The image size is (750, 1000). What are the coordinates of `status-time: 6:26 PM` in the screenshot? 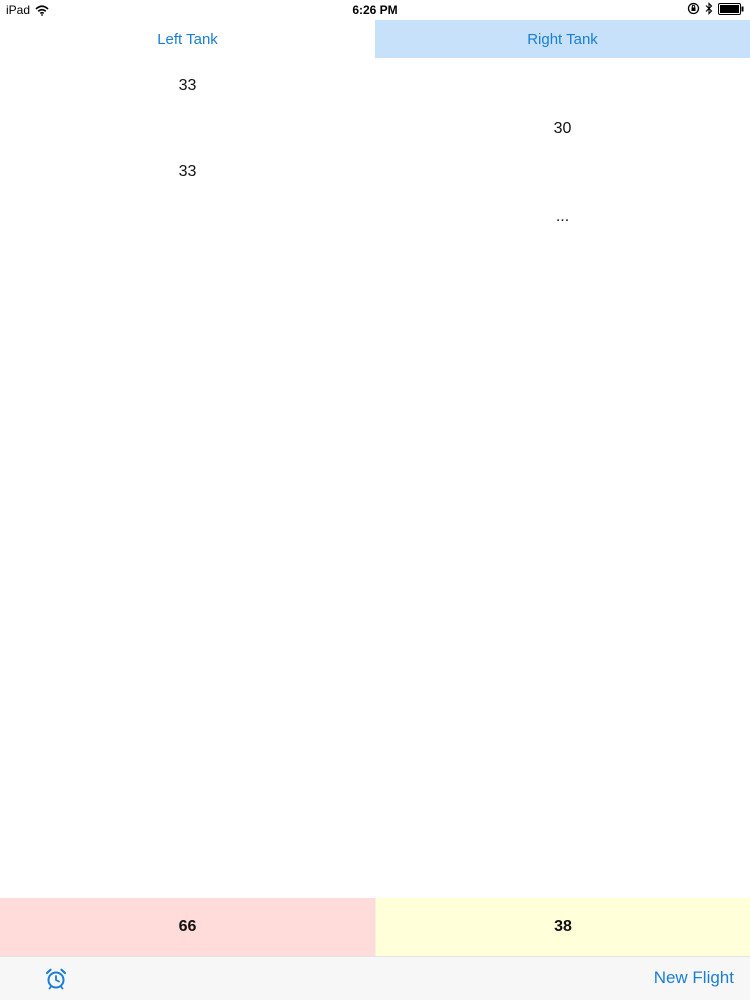 It's located at (375, 10).